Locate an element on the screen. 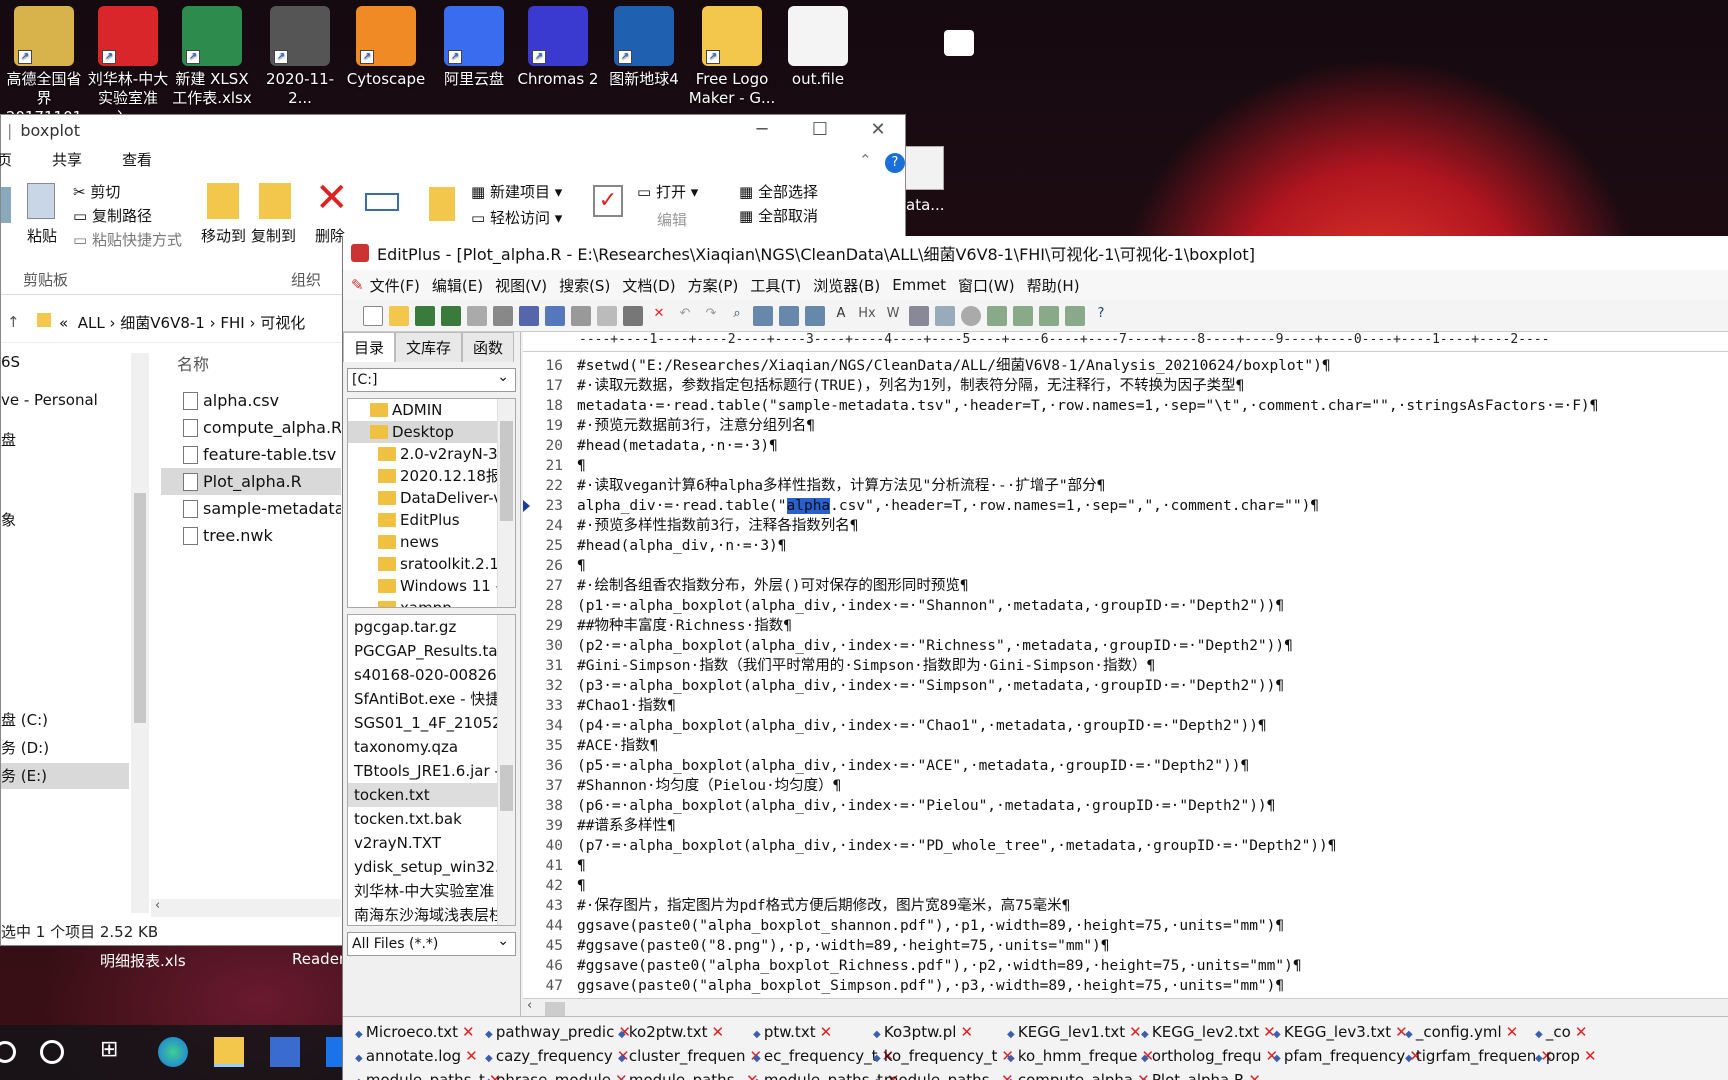 Image resolution: width=1728 pixels, height=1080 pixels. list-item: v2rayN.TXT is located at coordinates (431, 843).